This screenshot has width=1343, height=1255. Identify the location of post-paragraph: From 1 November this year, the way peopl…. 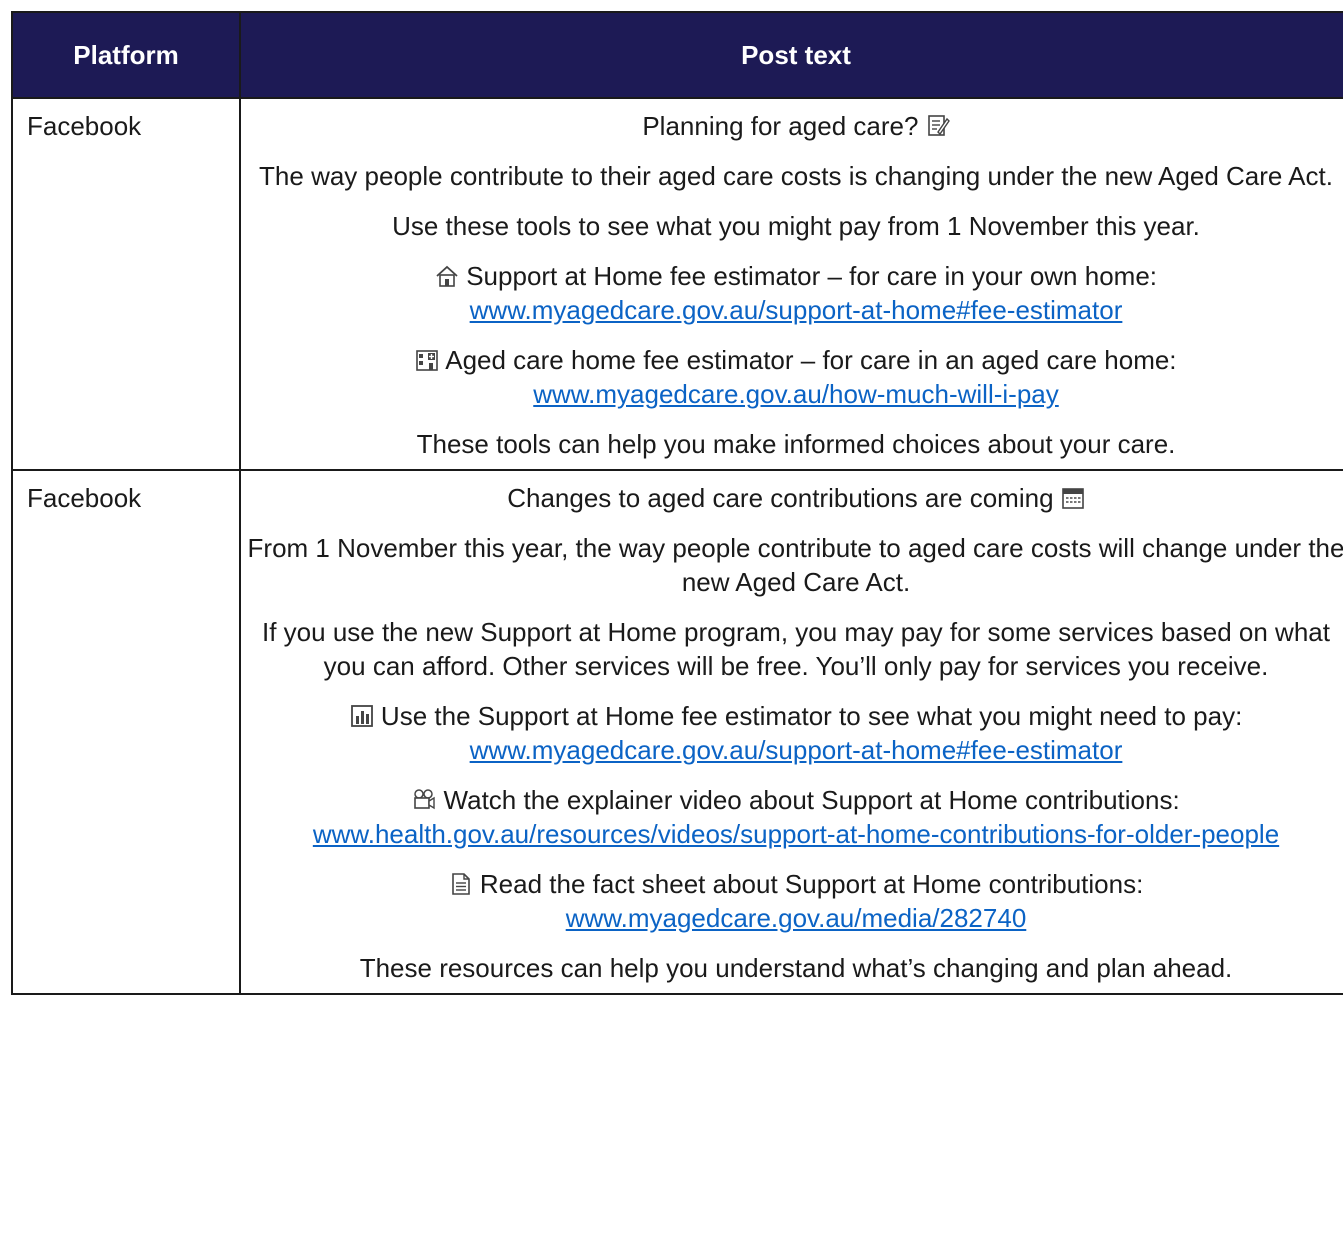
(795, 565).